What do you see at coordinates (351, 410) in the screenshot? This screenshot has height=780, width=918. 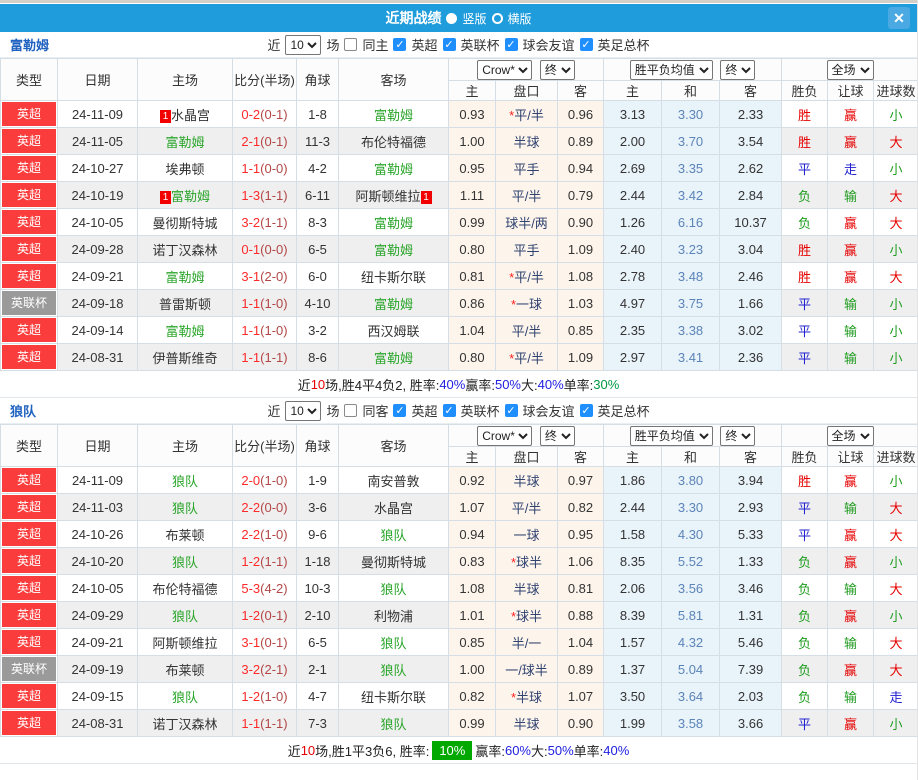 I see `same-away-checkbox` at bounding box center [351, 410].